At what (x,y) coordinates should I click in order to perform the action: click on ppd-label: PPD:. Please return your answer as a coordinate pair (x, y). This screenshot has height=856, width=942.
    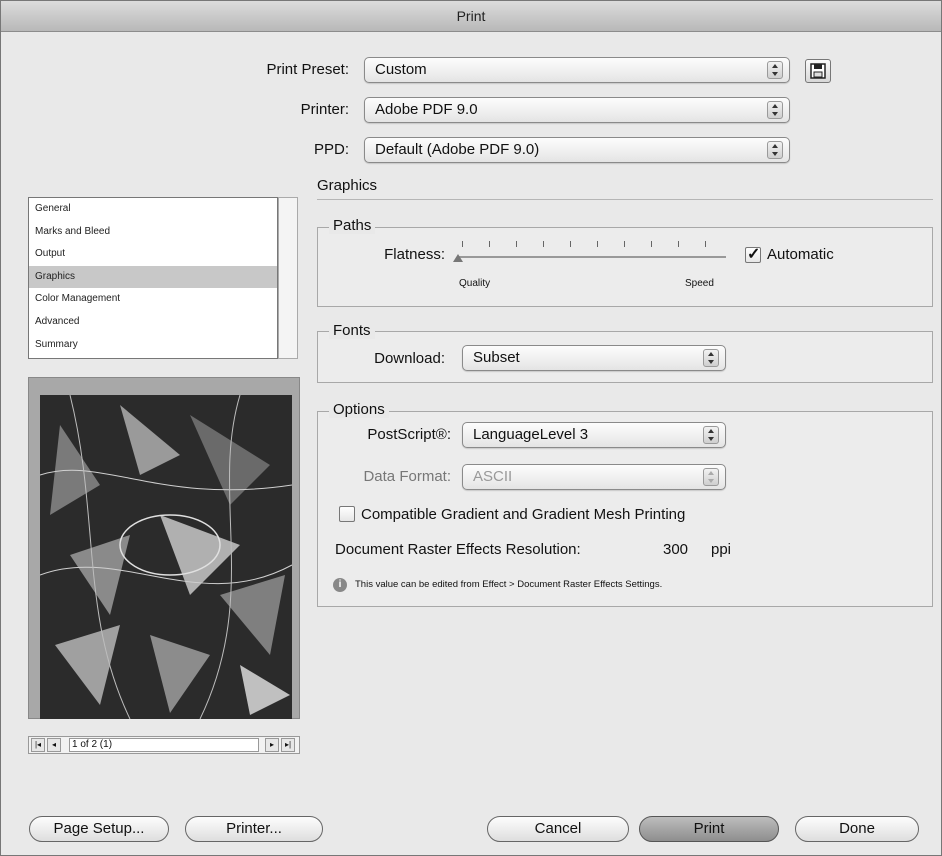
    Looking at the image, I should click on (331, 149).